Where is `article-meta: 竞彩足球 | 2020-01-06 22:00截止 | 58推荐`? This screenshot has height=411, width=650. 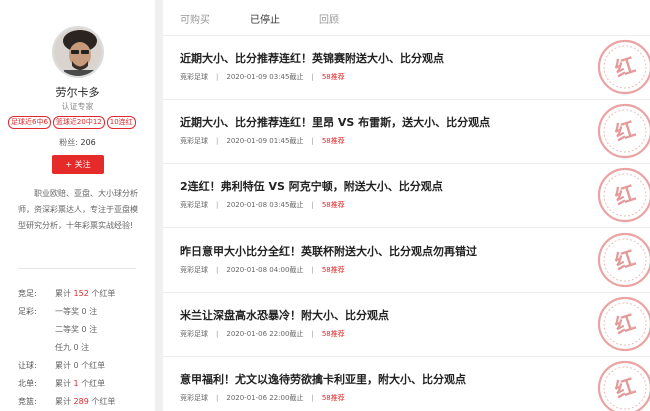
article-meta: 竞彩足球 | 2020-01-06 22:00截止 | 58推荐 is located at coordinates (262, 398).